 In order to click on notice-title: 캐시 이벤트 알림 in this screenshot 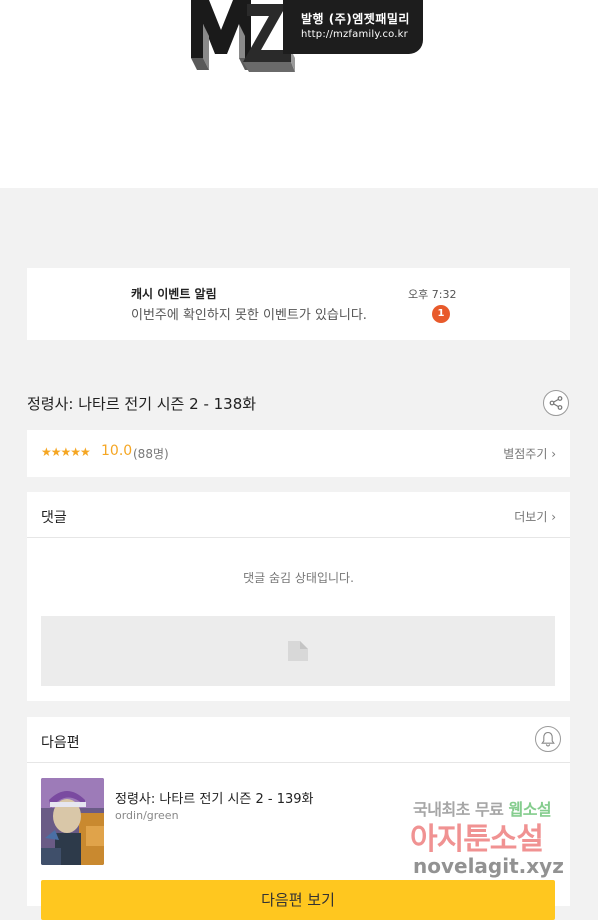, I will do `click(174, 294)`.